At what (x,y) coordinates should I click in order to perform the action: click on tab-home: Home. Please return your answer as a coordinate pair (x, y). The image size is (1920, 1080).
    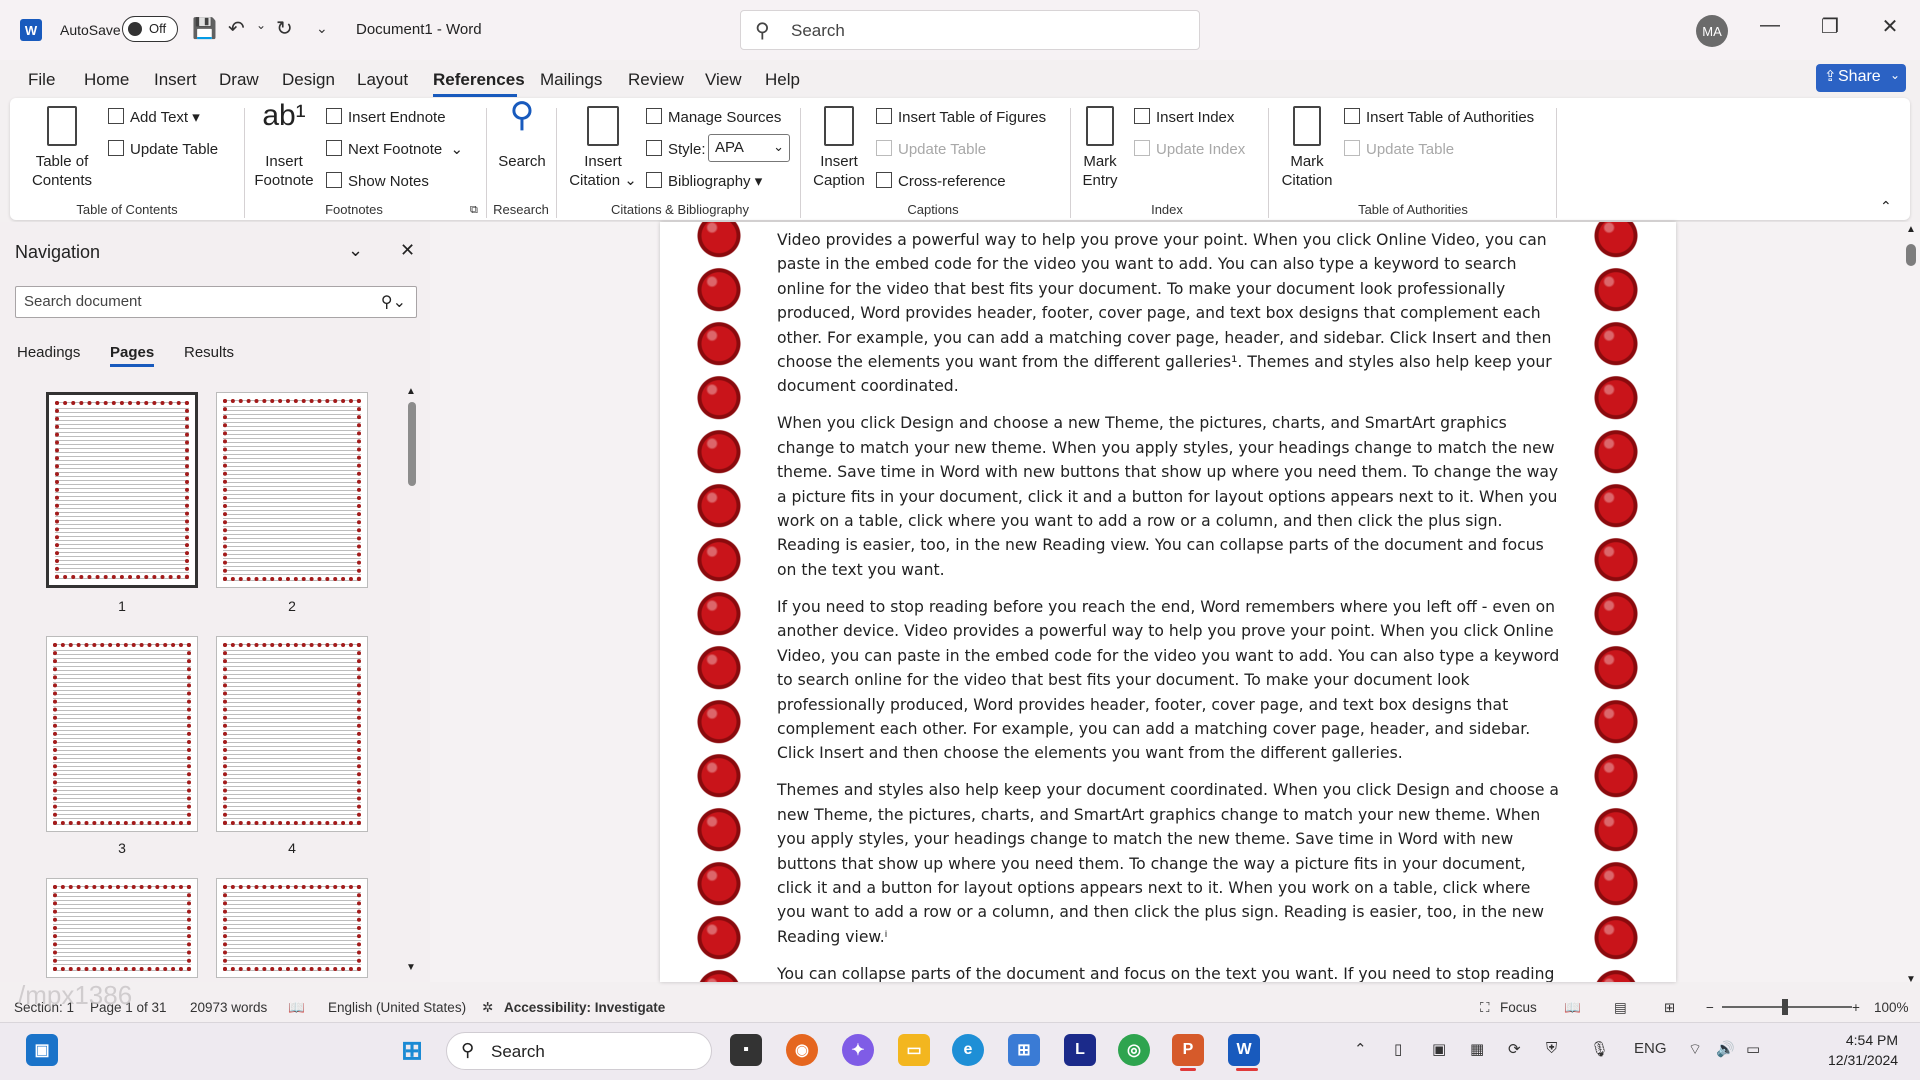
    Looking at the image, I should click on (106, 80).